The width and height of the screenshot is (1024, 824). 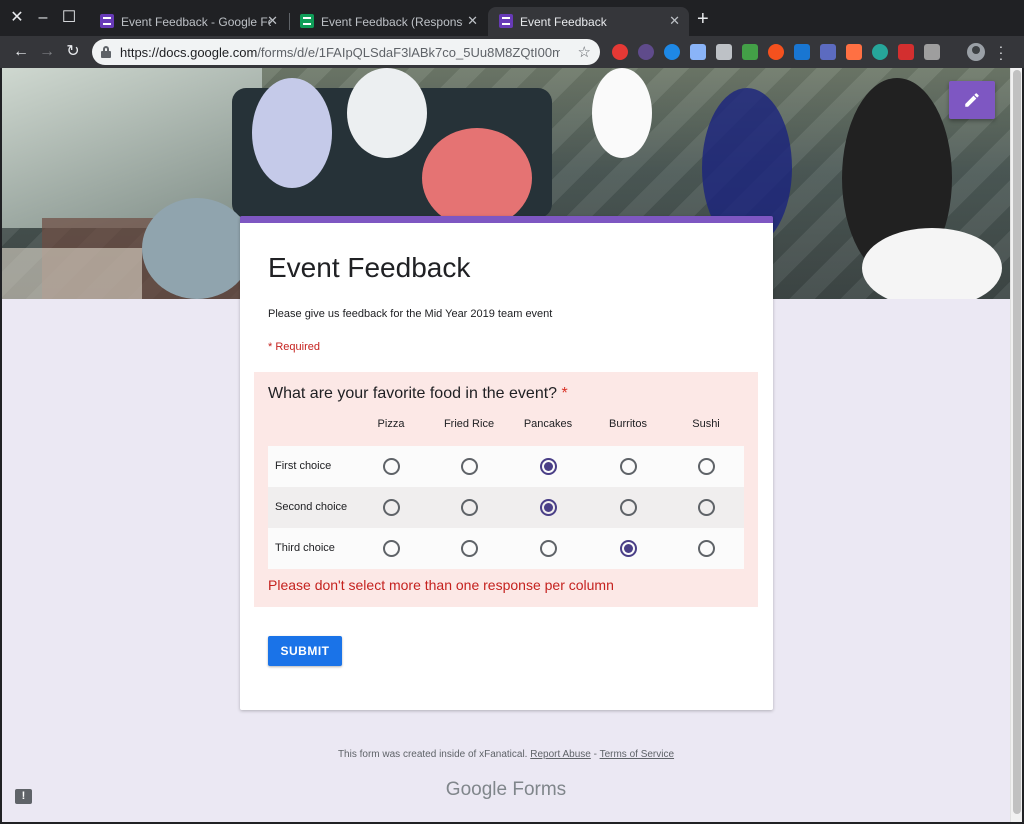 What do you see at coordinates (548, 548) in the screenshot?
I see `radio-third-pancakes` at bounding box center [548, 548].